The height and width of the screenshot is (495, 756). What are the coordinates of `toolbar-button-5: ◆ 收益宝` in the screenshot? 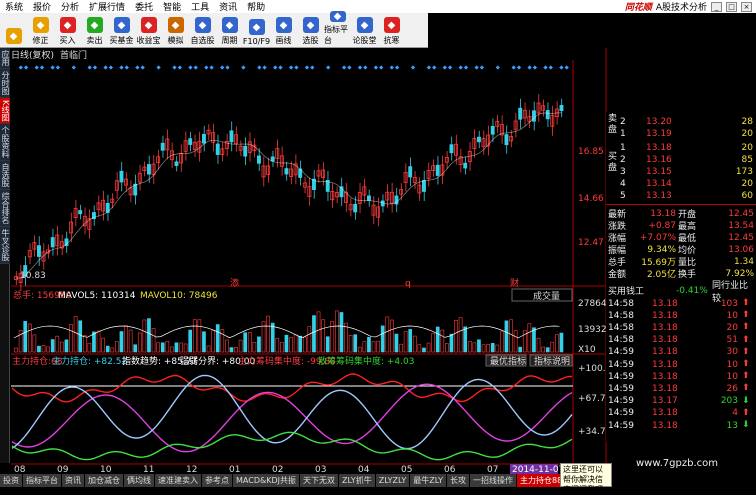 It's located at (148, 30).